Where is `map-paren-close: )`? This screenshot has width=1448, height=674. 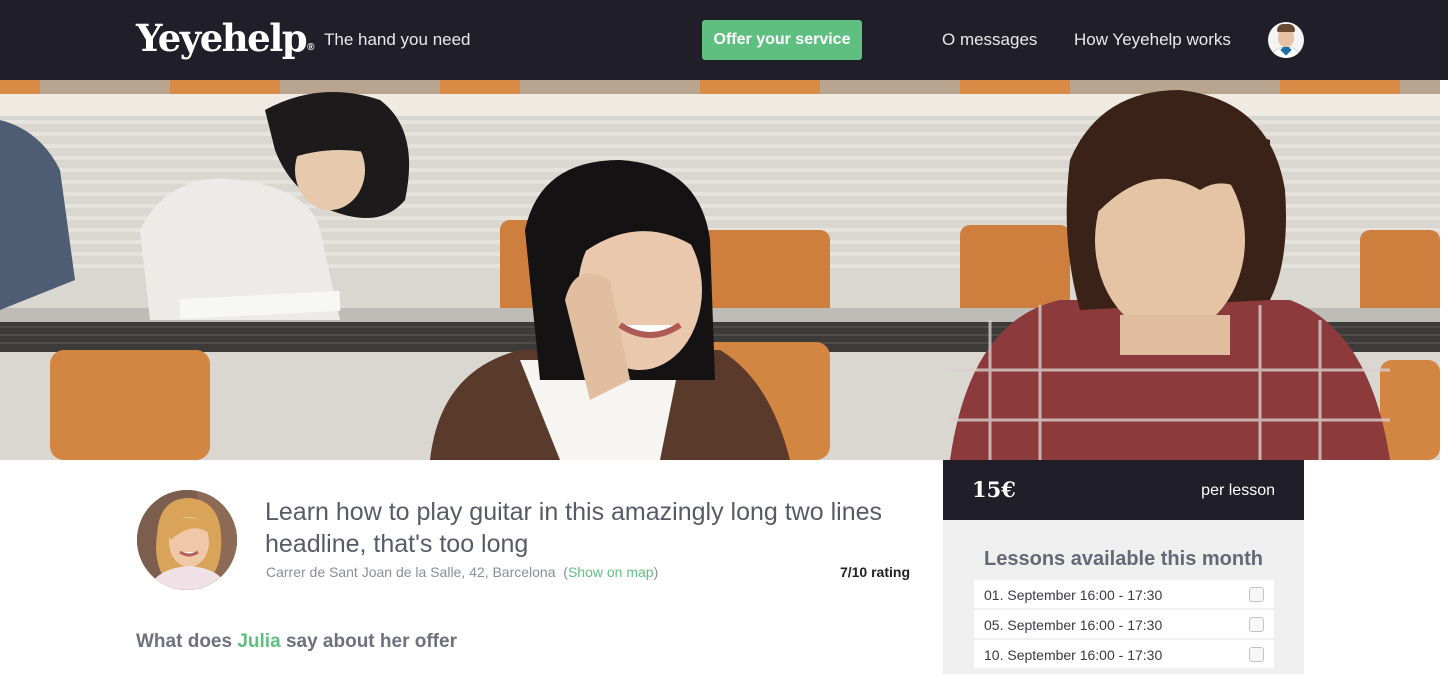
map-paren-close: ) is located at coordinates (656, 572).